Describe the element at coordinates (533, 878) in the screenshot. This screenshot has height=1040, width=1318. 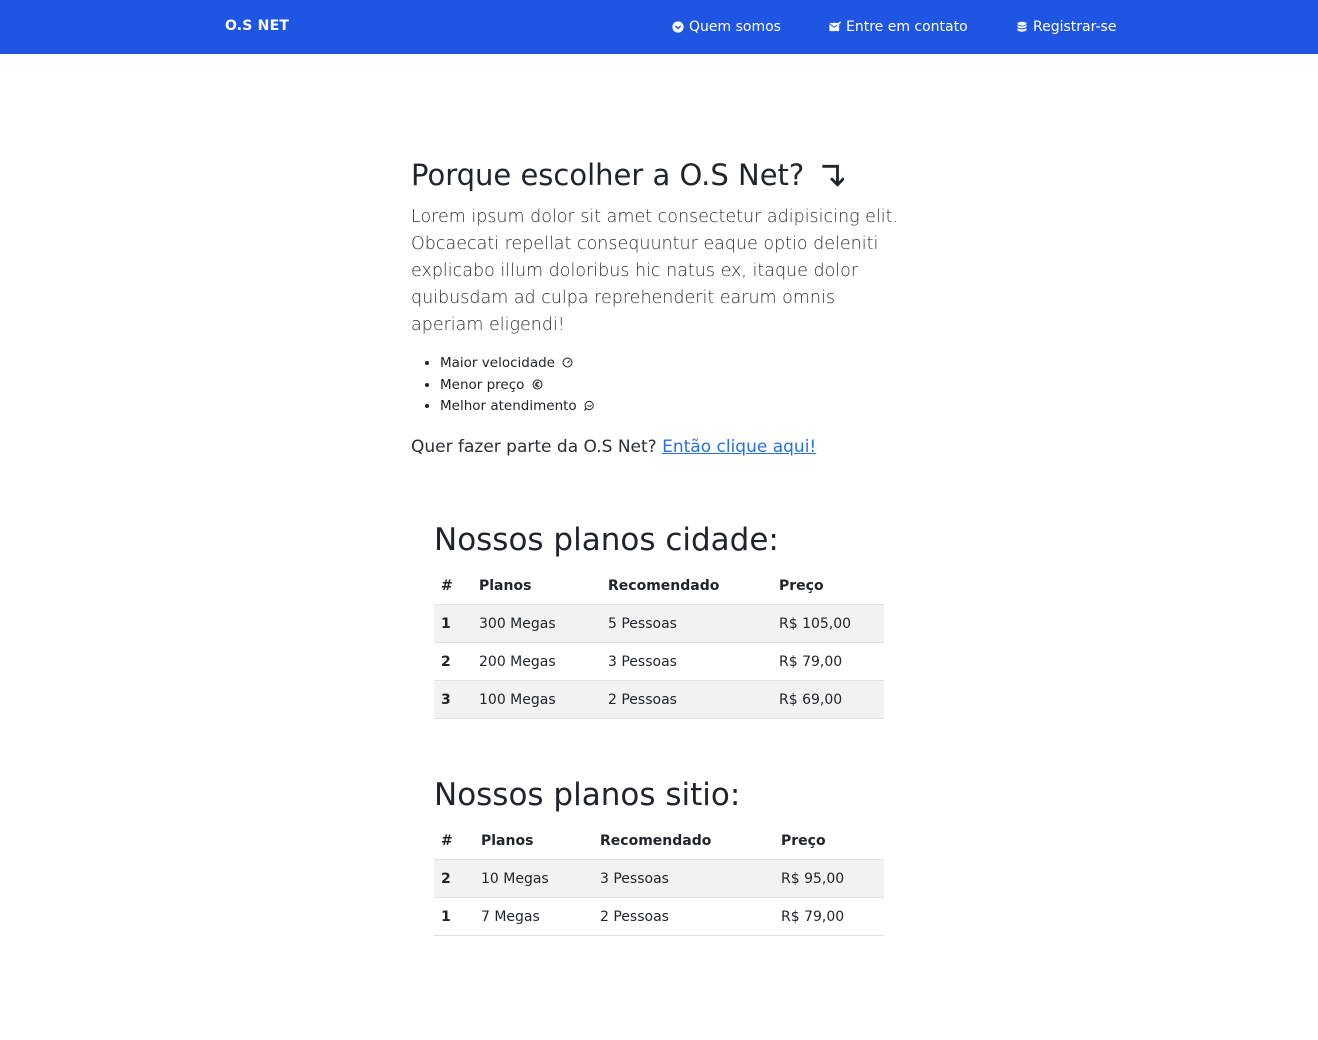
I see `table-cell: 10 Megas` at that location.